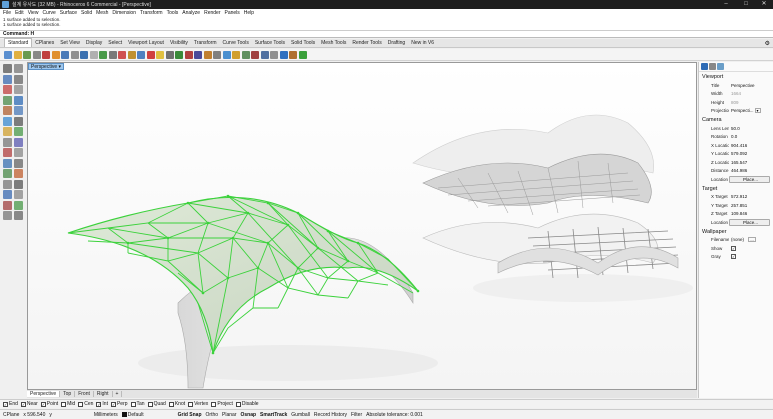 Image resolution: width=773 pixels, height=419 pixels. Describe the element at coordinates (132, 415) in the screenshot. I see `layer-indicator: Default` at that location.